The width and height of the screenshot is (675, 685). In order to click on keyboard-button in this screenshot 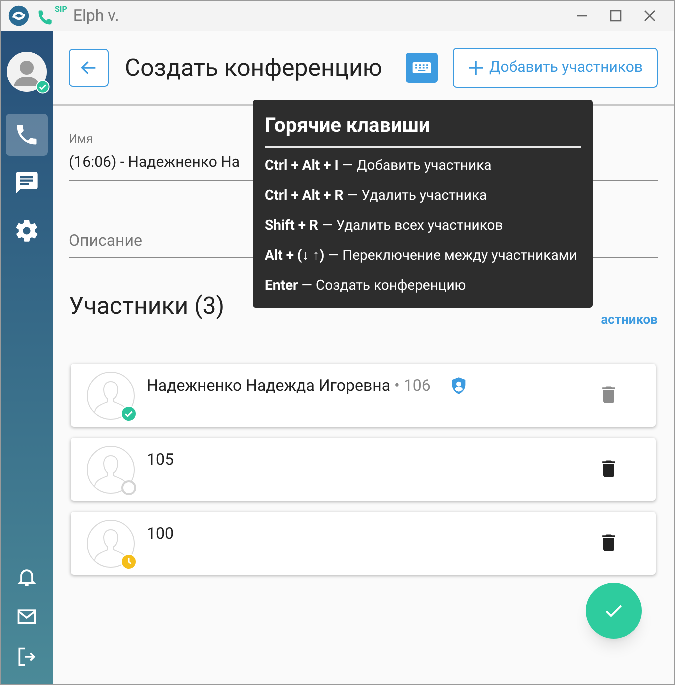, I will do `click(422, 67)`.